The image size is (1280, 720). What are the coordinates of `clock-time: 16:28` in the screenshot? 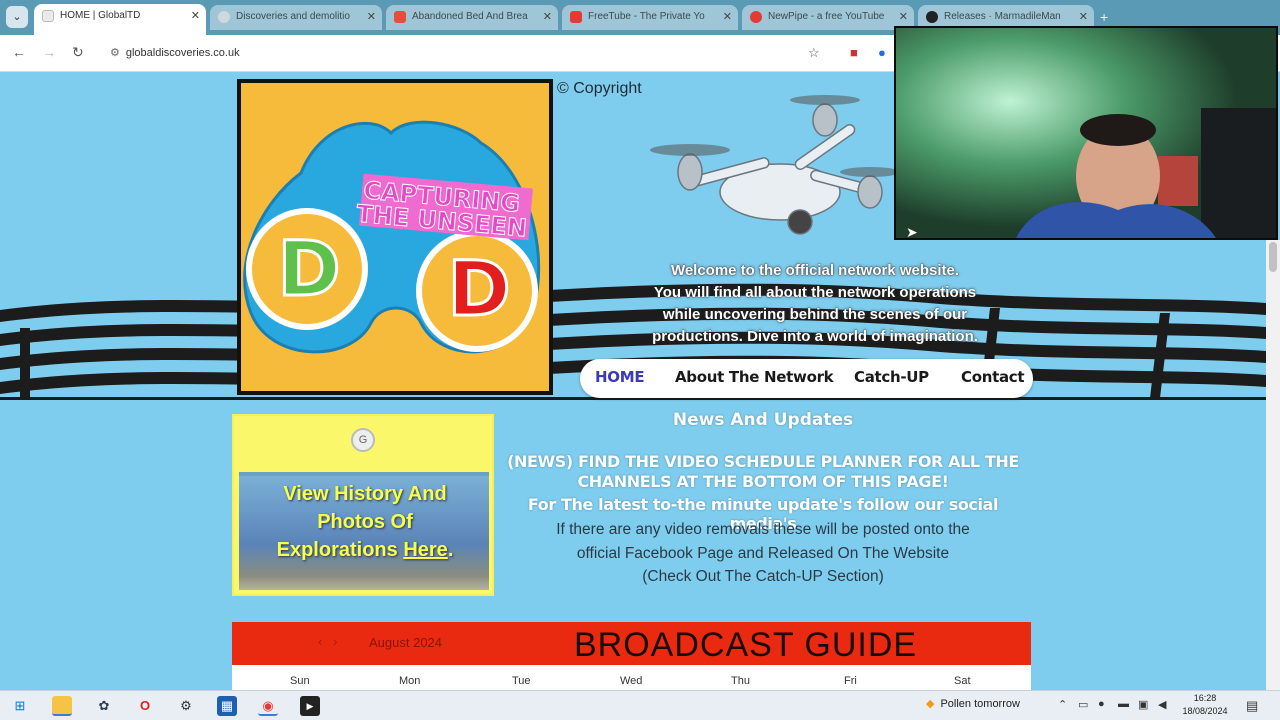 It's located at (1205, 698).